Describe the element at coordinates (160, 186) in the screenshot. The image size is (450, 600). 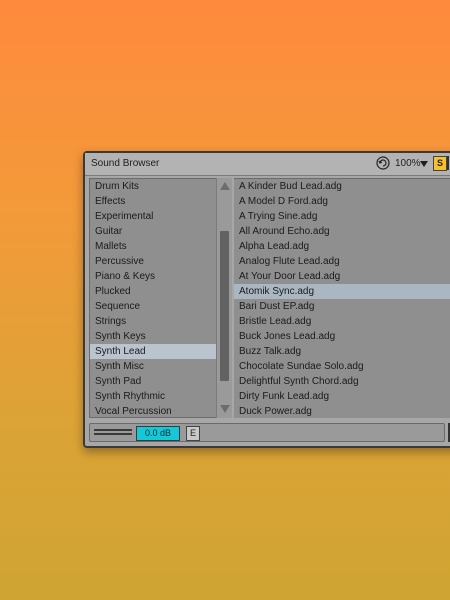
I see `category-item: Drum Kits` at that location.